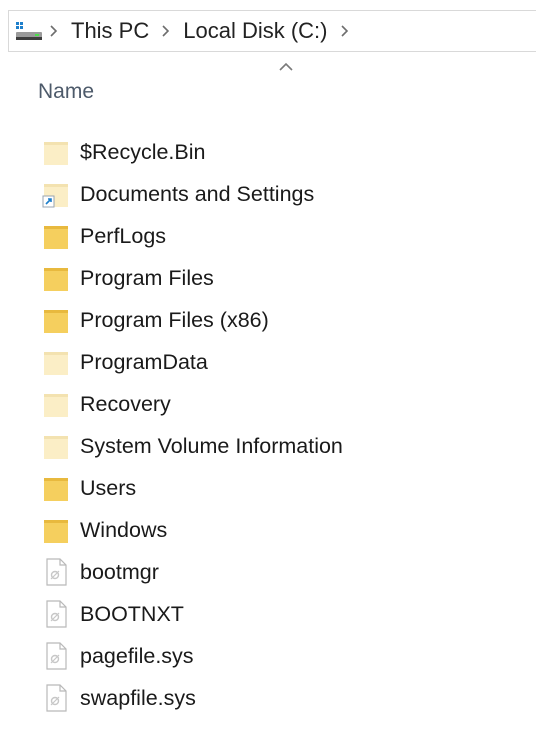 The width and height of the screenshot is (536, 734). Describe the element at coordinates (280, 152) in the screenshot. I see `list-item: $Recycle.Bin` at that location.